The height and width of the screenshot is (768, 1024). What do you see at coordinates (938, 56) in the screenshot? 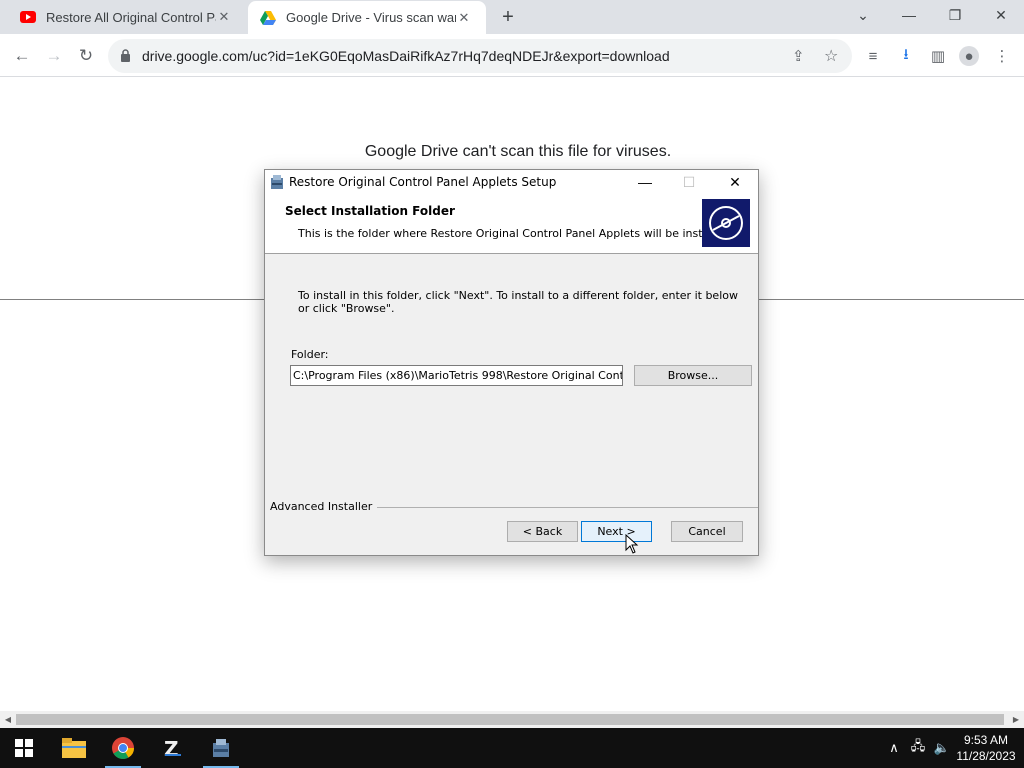
I see `side-panel-icon: ▥` at bounding box center [938, 56].